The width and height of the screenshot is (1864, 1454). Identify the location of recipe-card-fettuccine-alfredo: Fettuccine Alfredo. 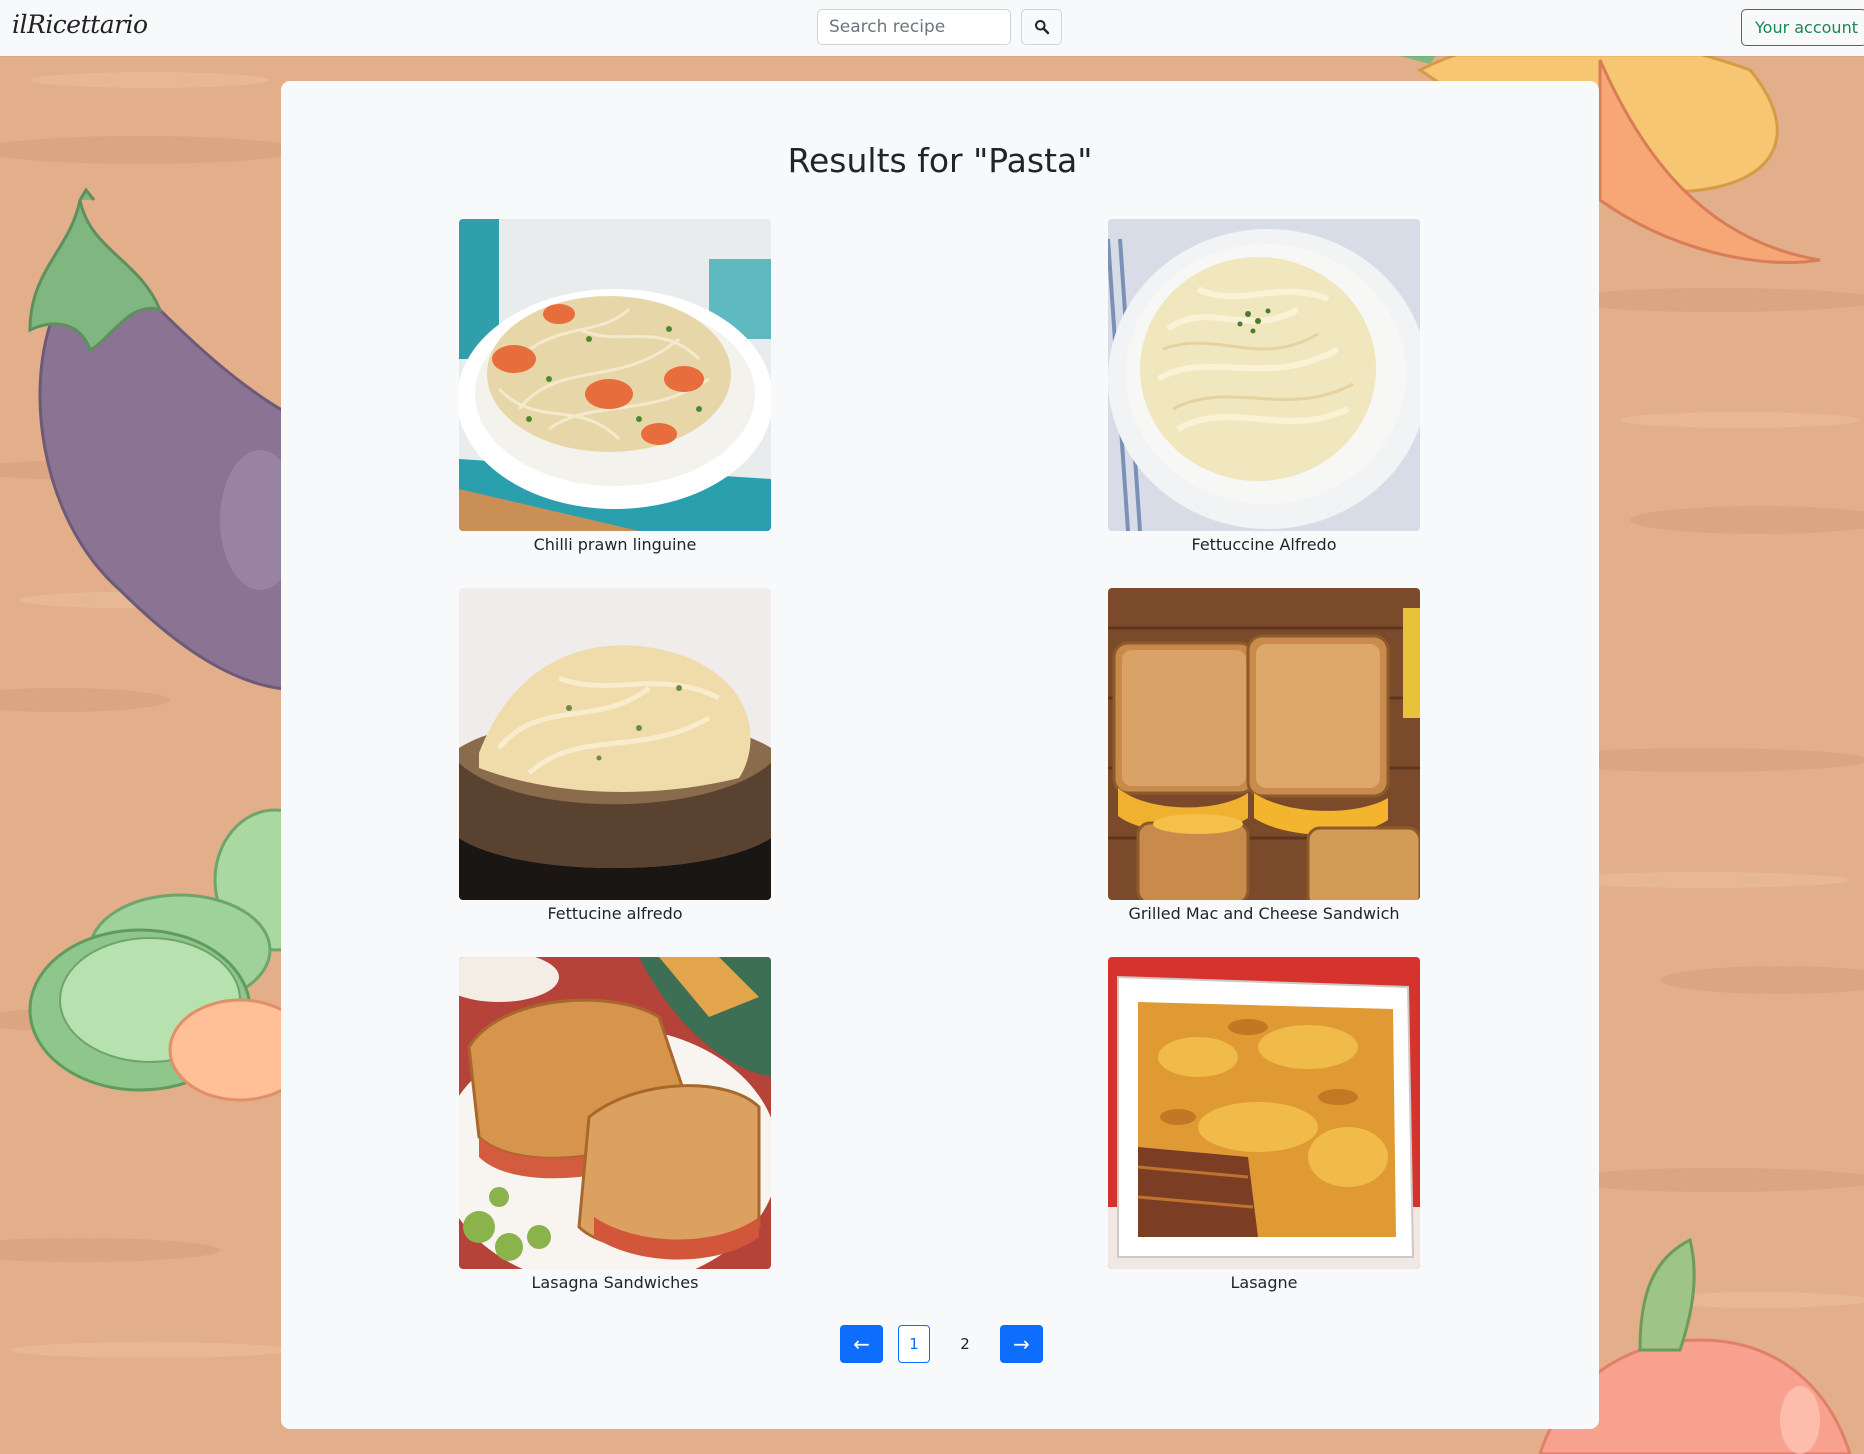
(1264, 386).